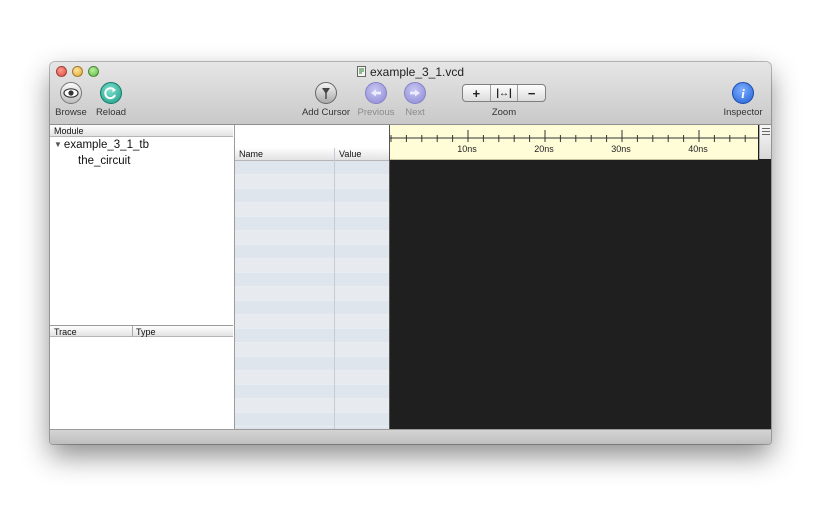  What do you see at coordinates (376, 93) in the screenshot?
I see `previous-icon` at bounding box center [376, 93].